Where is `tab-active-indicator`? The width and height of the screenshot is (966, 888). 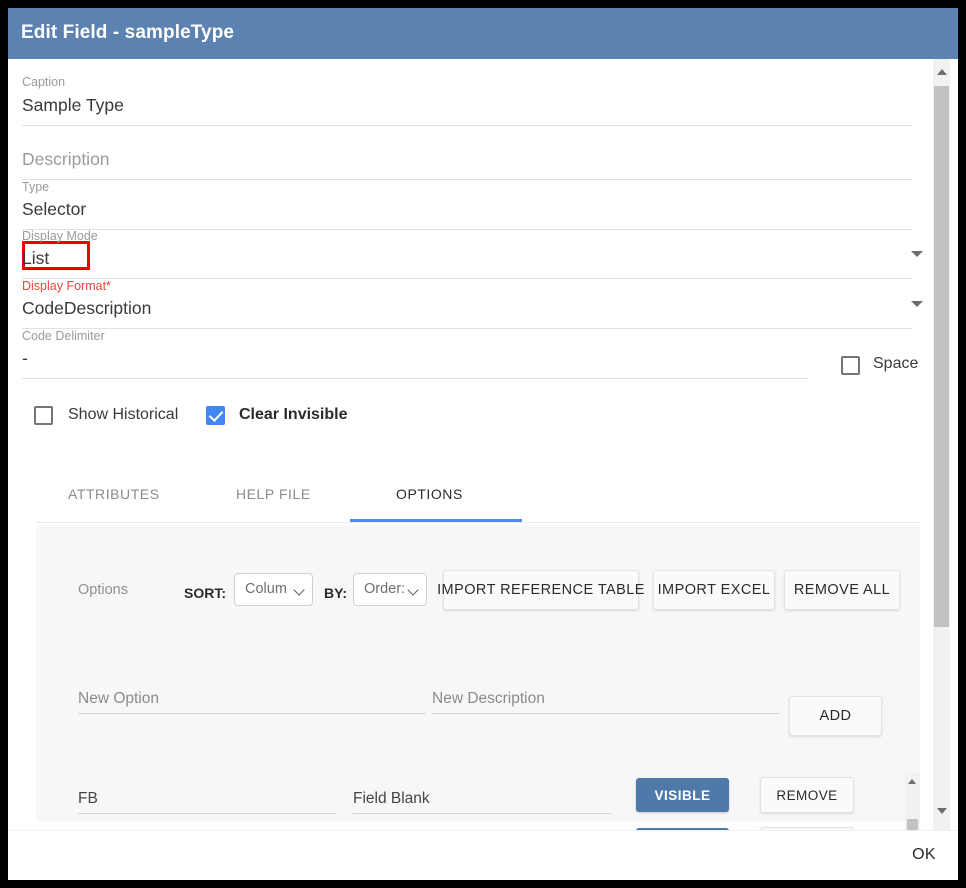 tab-active-indicator is located at coordinates (436, 520).